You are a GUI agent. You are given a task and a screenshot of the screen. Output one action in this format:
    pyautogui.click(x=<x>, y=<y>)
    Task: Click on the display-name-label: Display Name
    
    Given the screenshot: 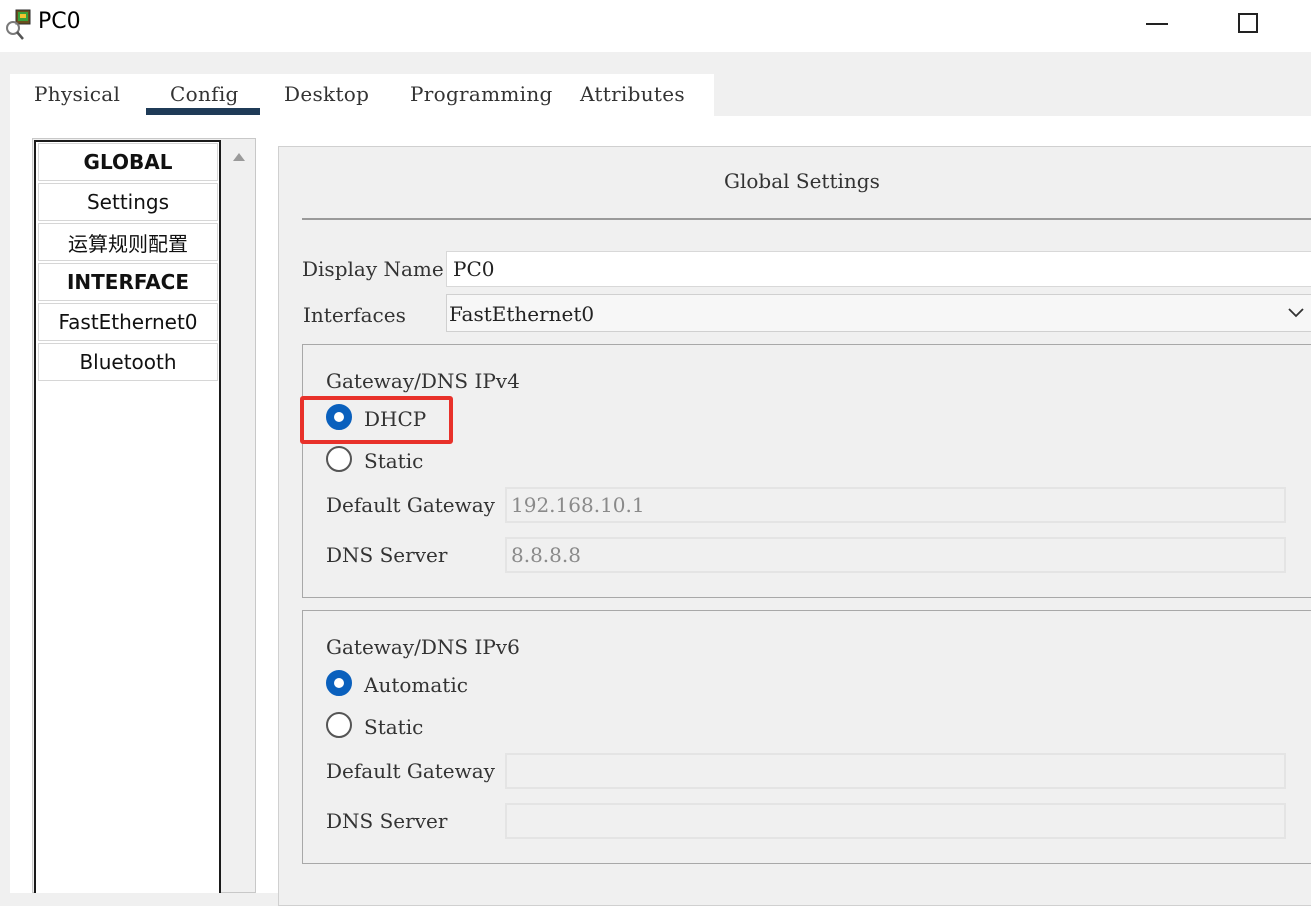 What is the action you would take?
    pyautogui.click(x=373, y=269)
    